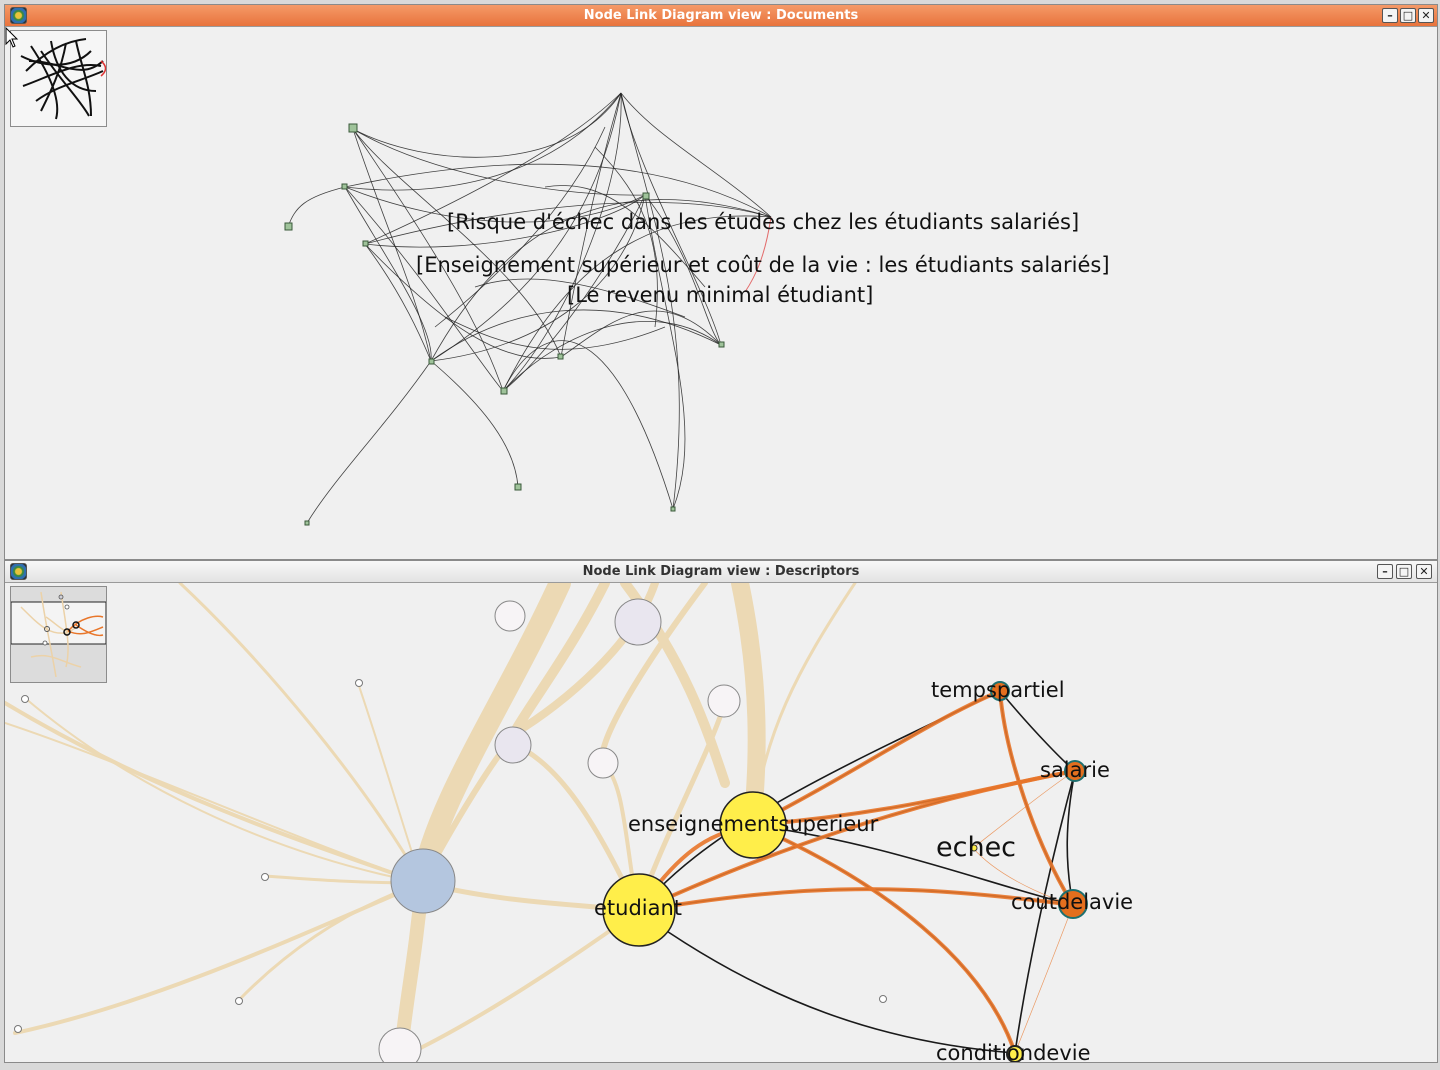 This screenshot has width=1440, height=1070. What do you see at coordinates (976, 847) in the screenshot?
I see `node-label-echec: echec` at bounding box center [976, 847].